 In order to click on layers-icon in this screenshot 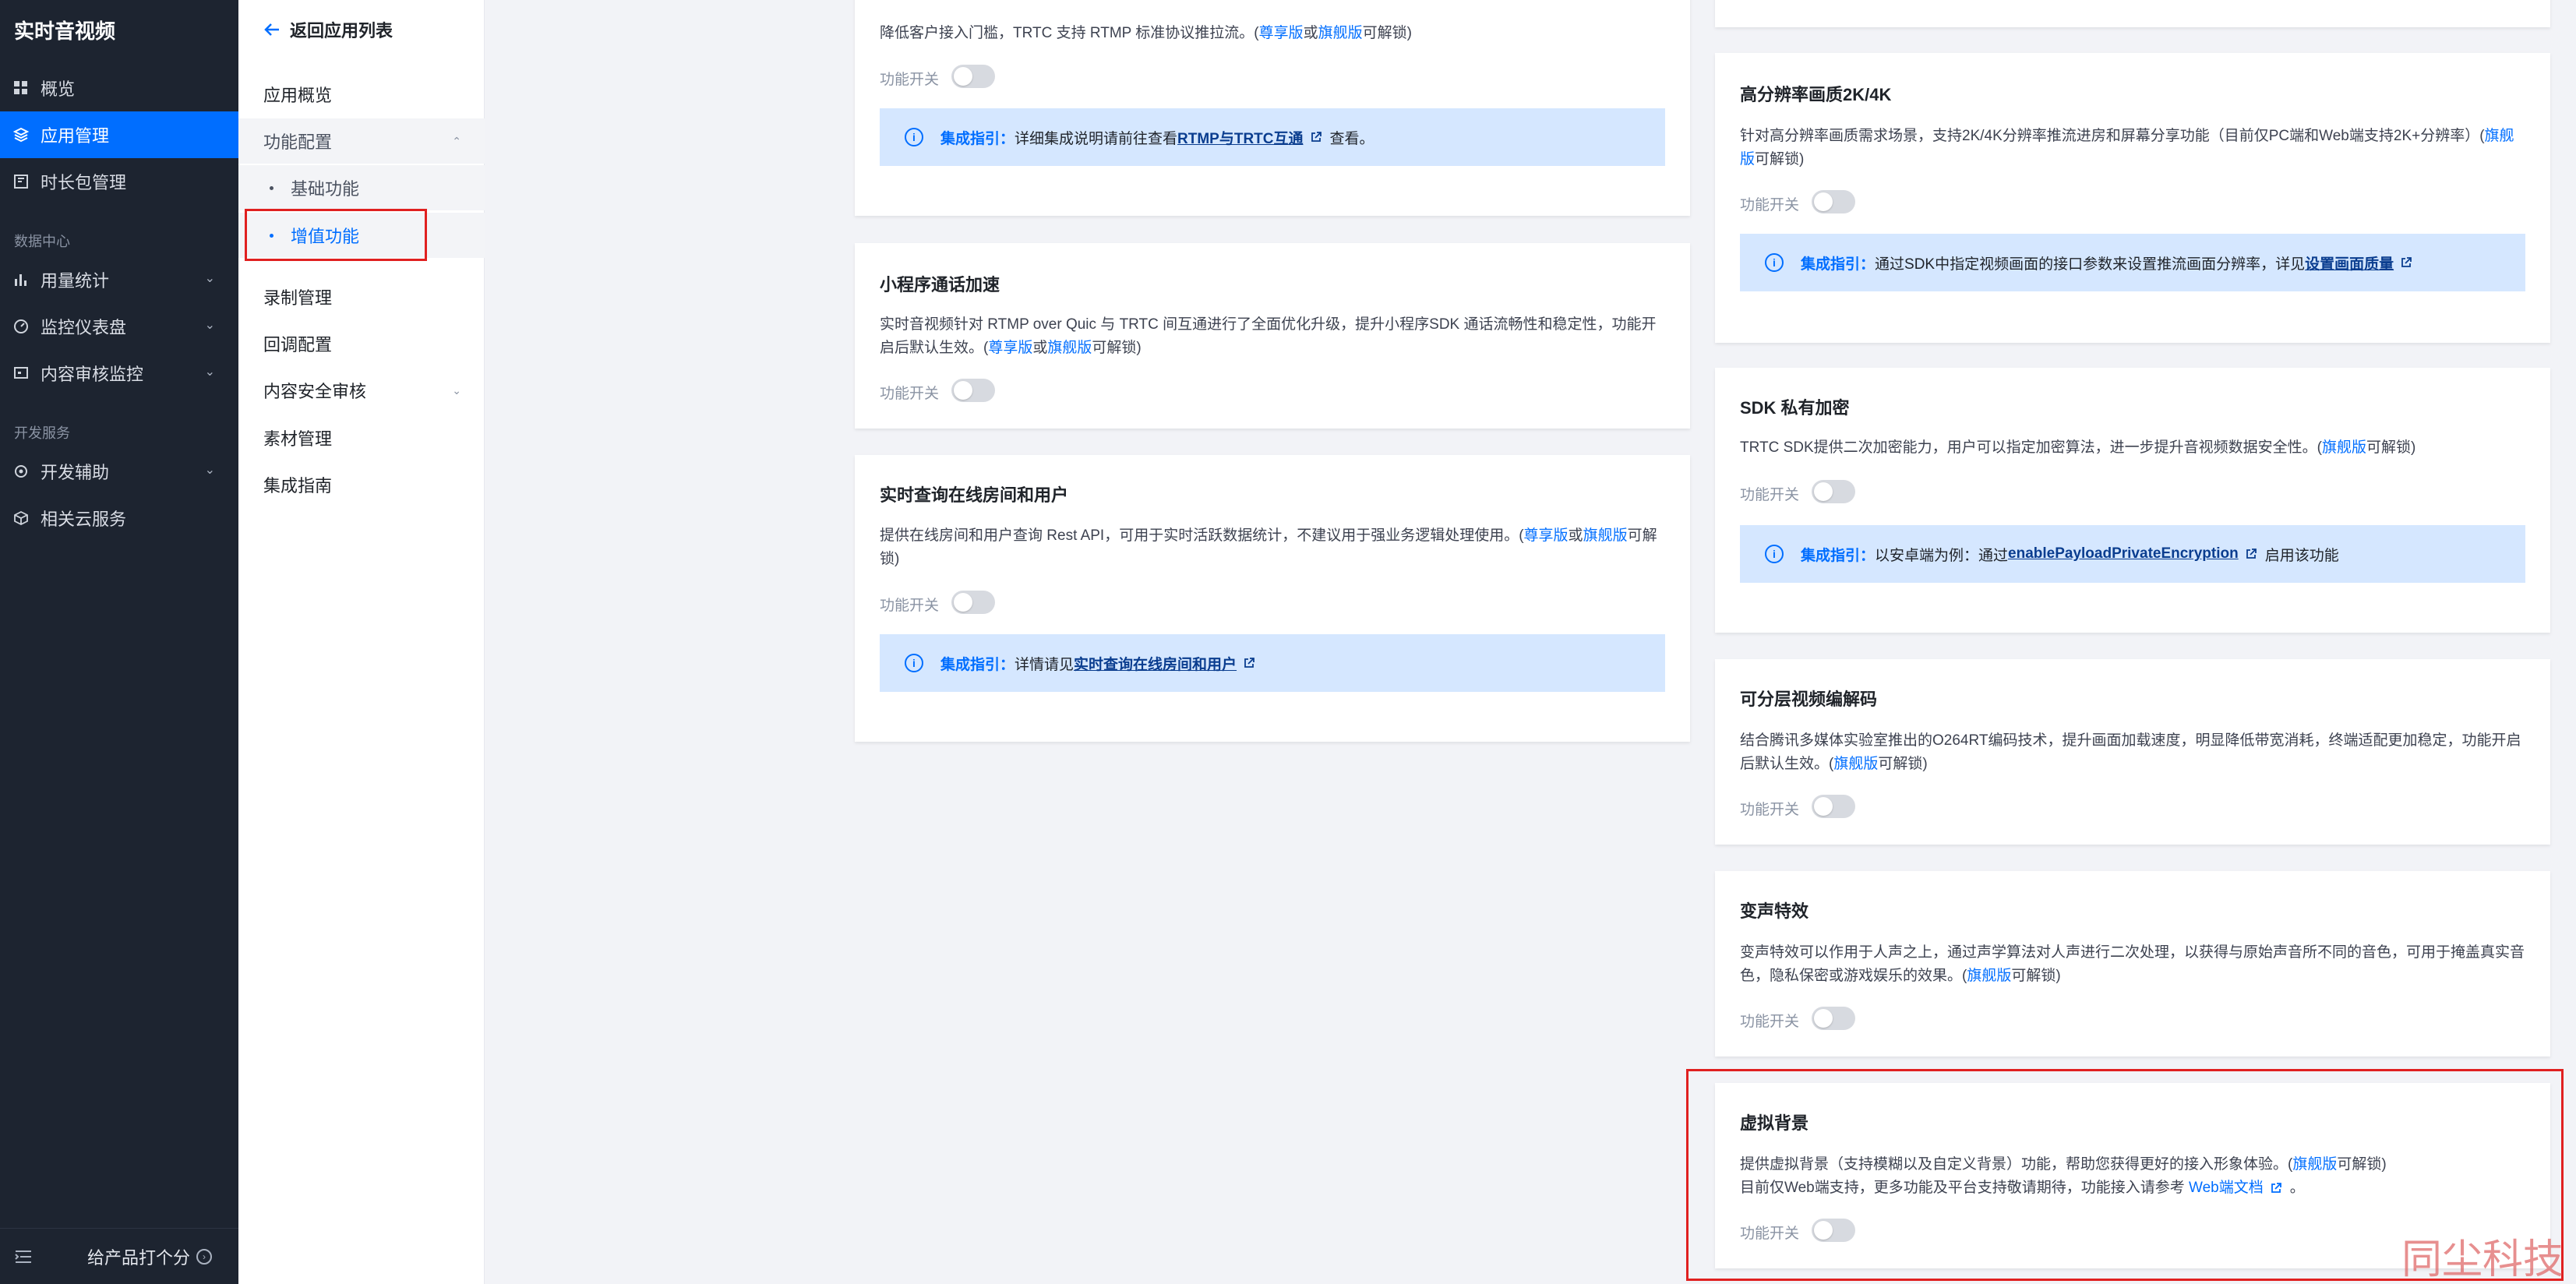, I will do `click(21, 134)`.